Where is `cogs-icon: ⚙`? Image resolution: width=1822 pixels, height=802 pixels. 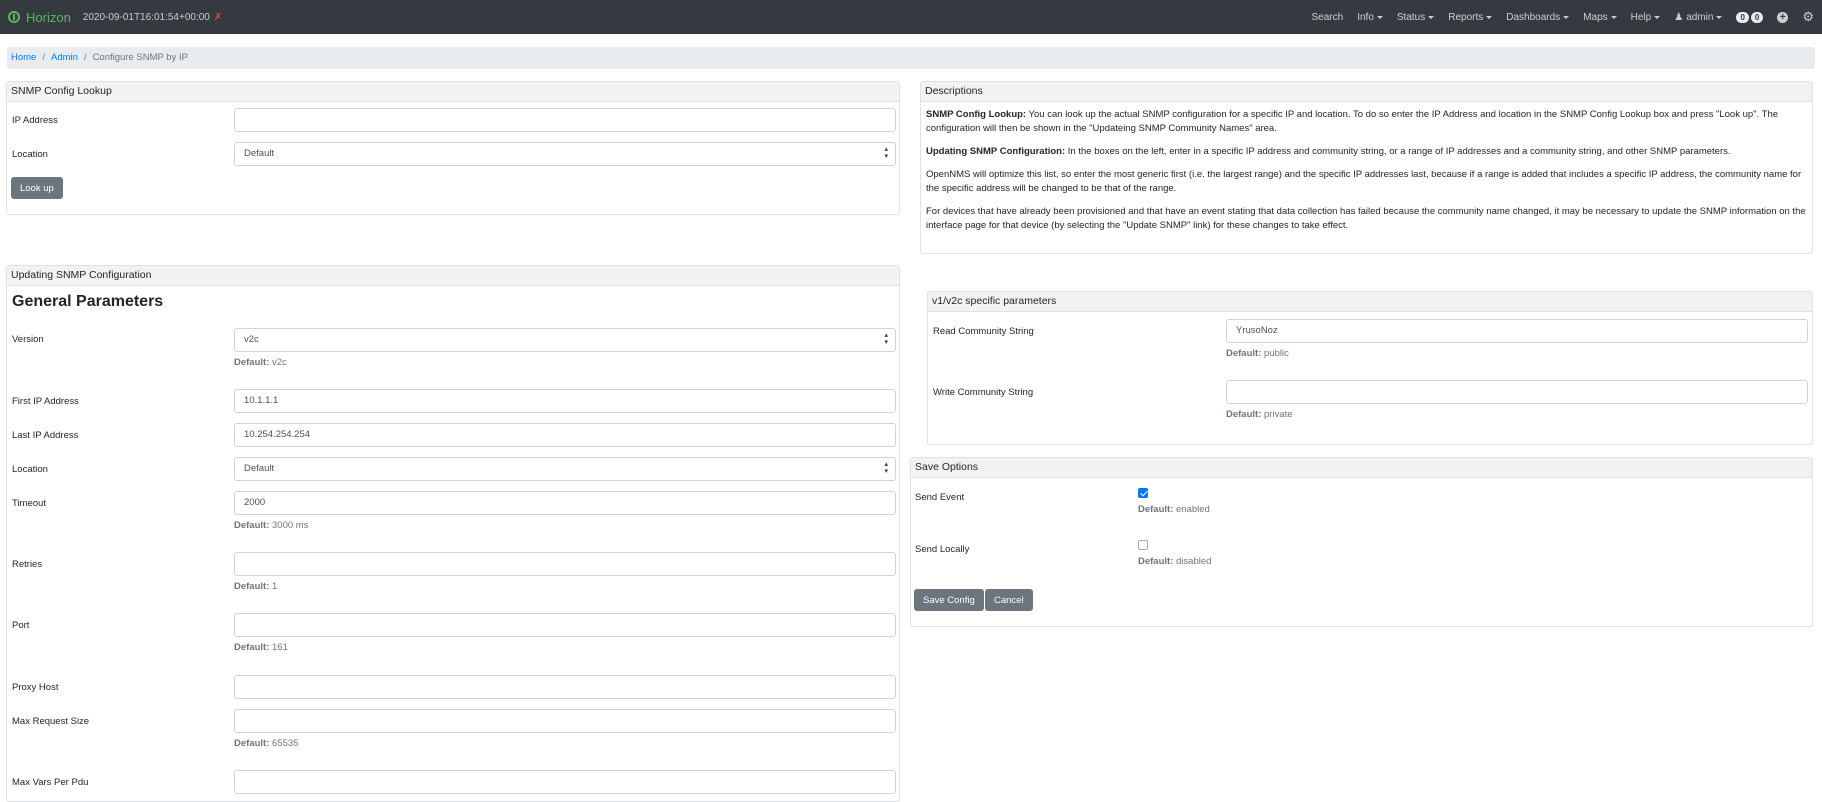
cogs-icon: ⚙ is located at coordinates (1808, 16).